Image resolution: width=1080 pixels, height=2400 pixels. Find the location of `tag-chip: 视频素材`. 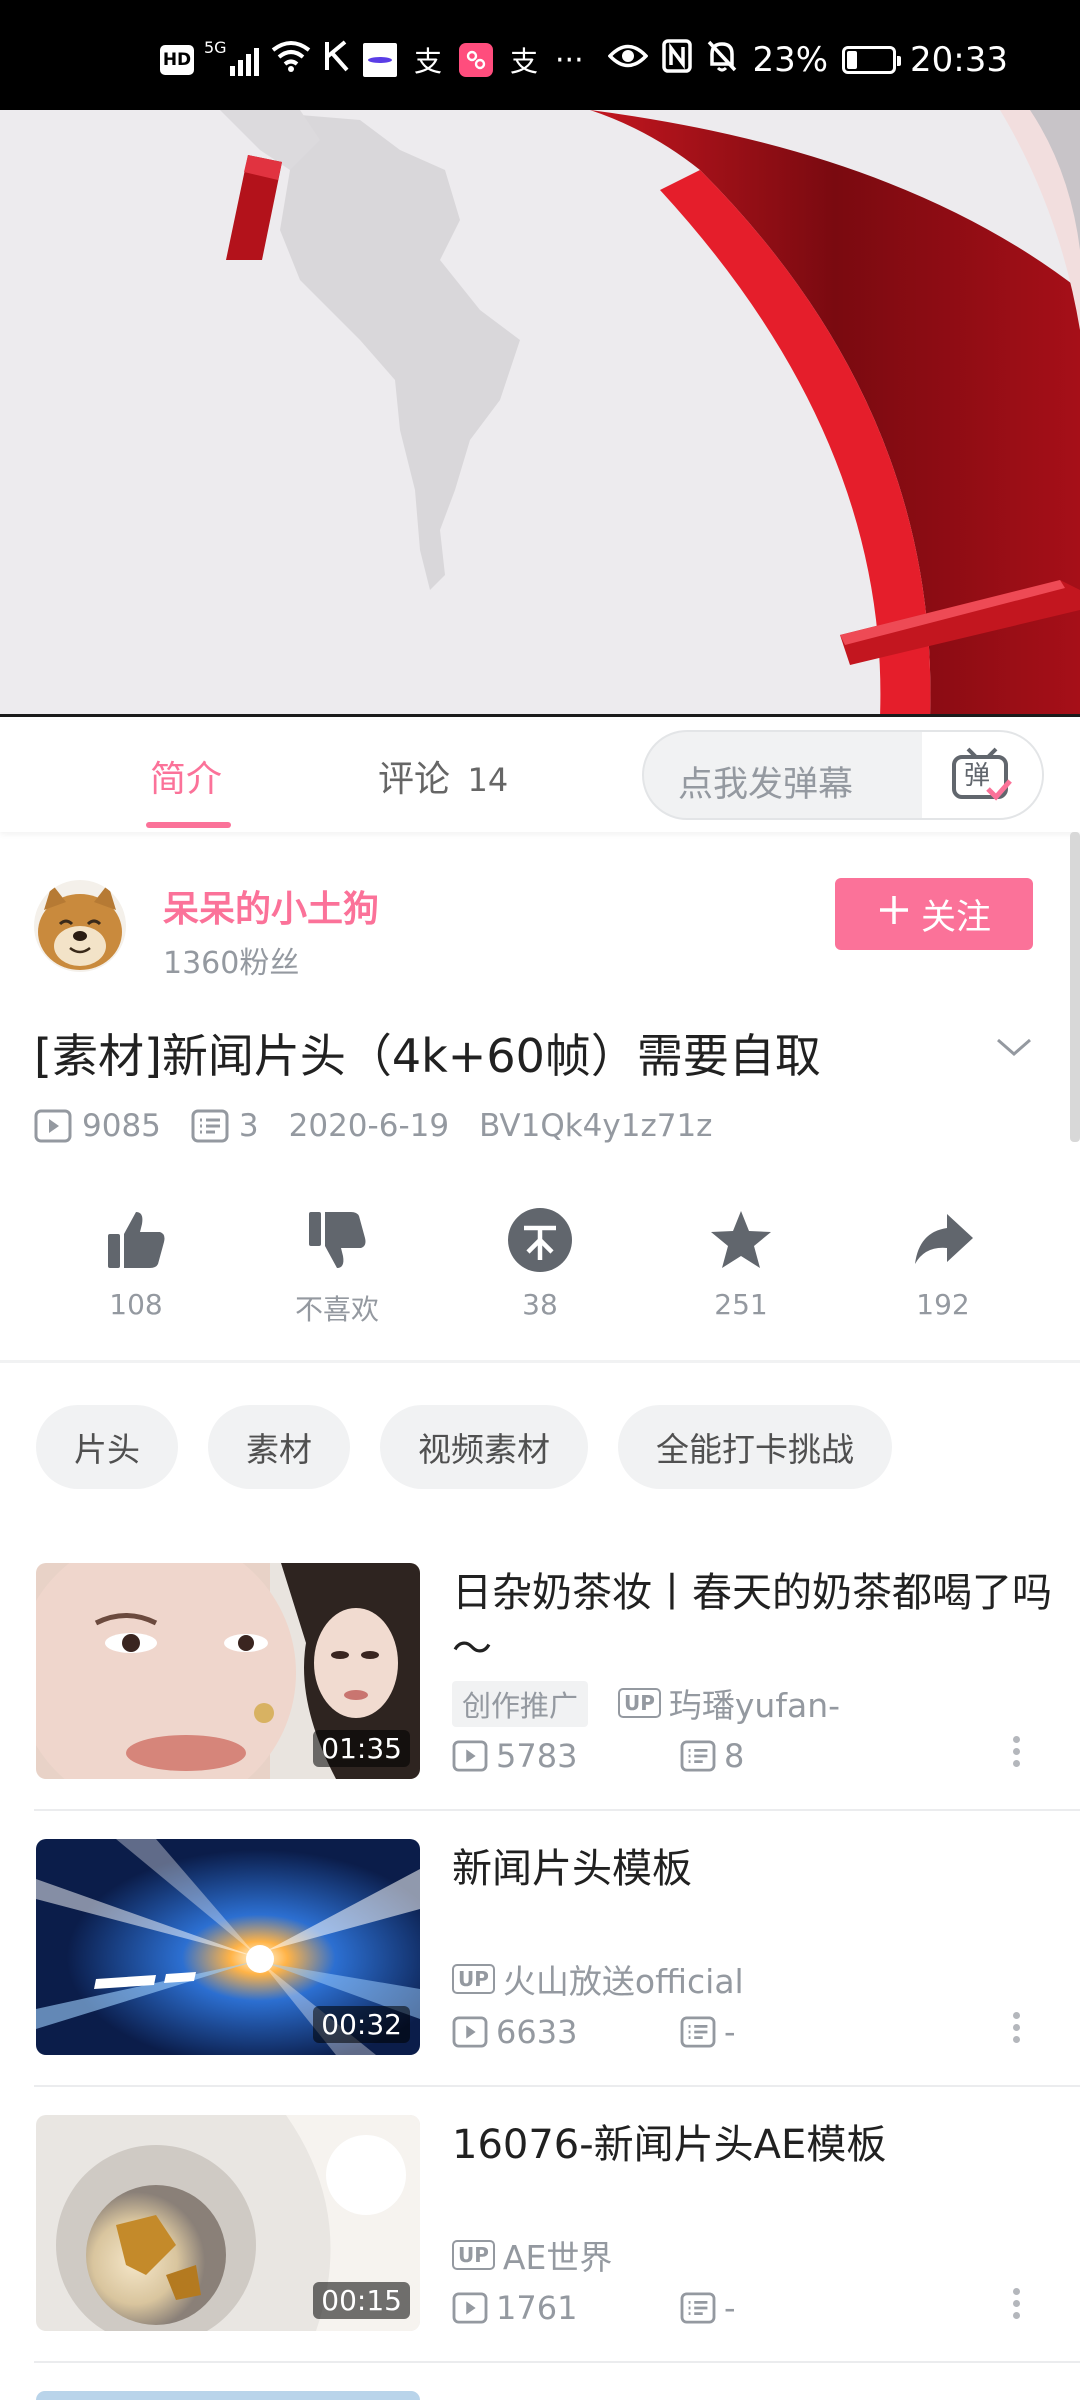

tag-chip: 视频素材 is located at coordinates (484, 1447).